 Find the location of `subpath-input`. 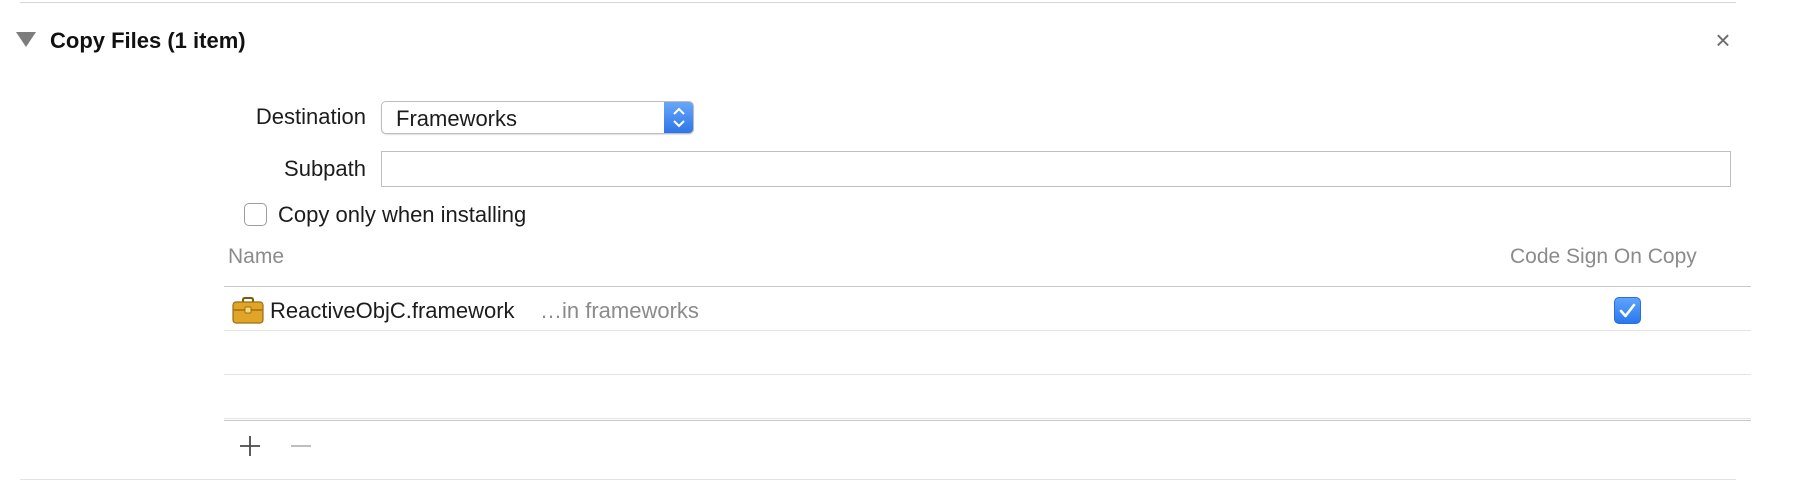

subpath-input is located at coordinates (1056, 169).